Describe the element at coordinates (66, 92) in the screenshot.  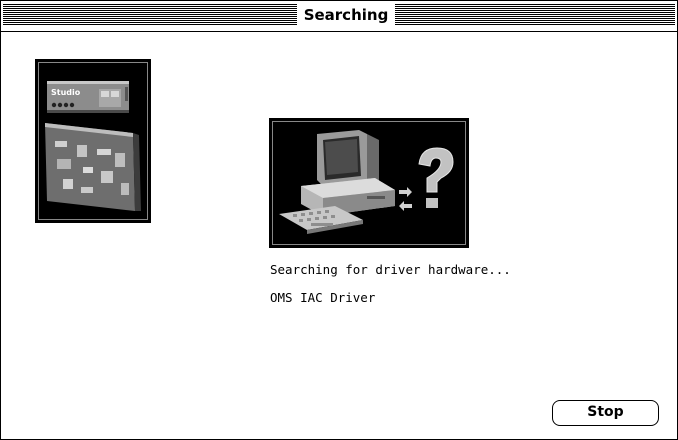
I see `studio-label: Studio` at that location.